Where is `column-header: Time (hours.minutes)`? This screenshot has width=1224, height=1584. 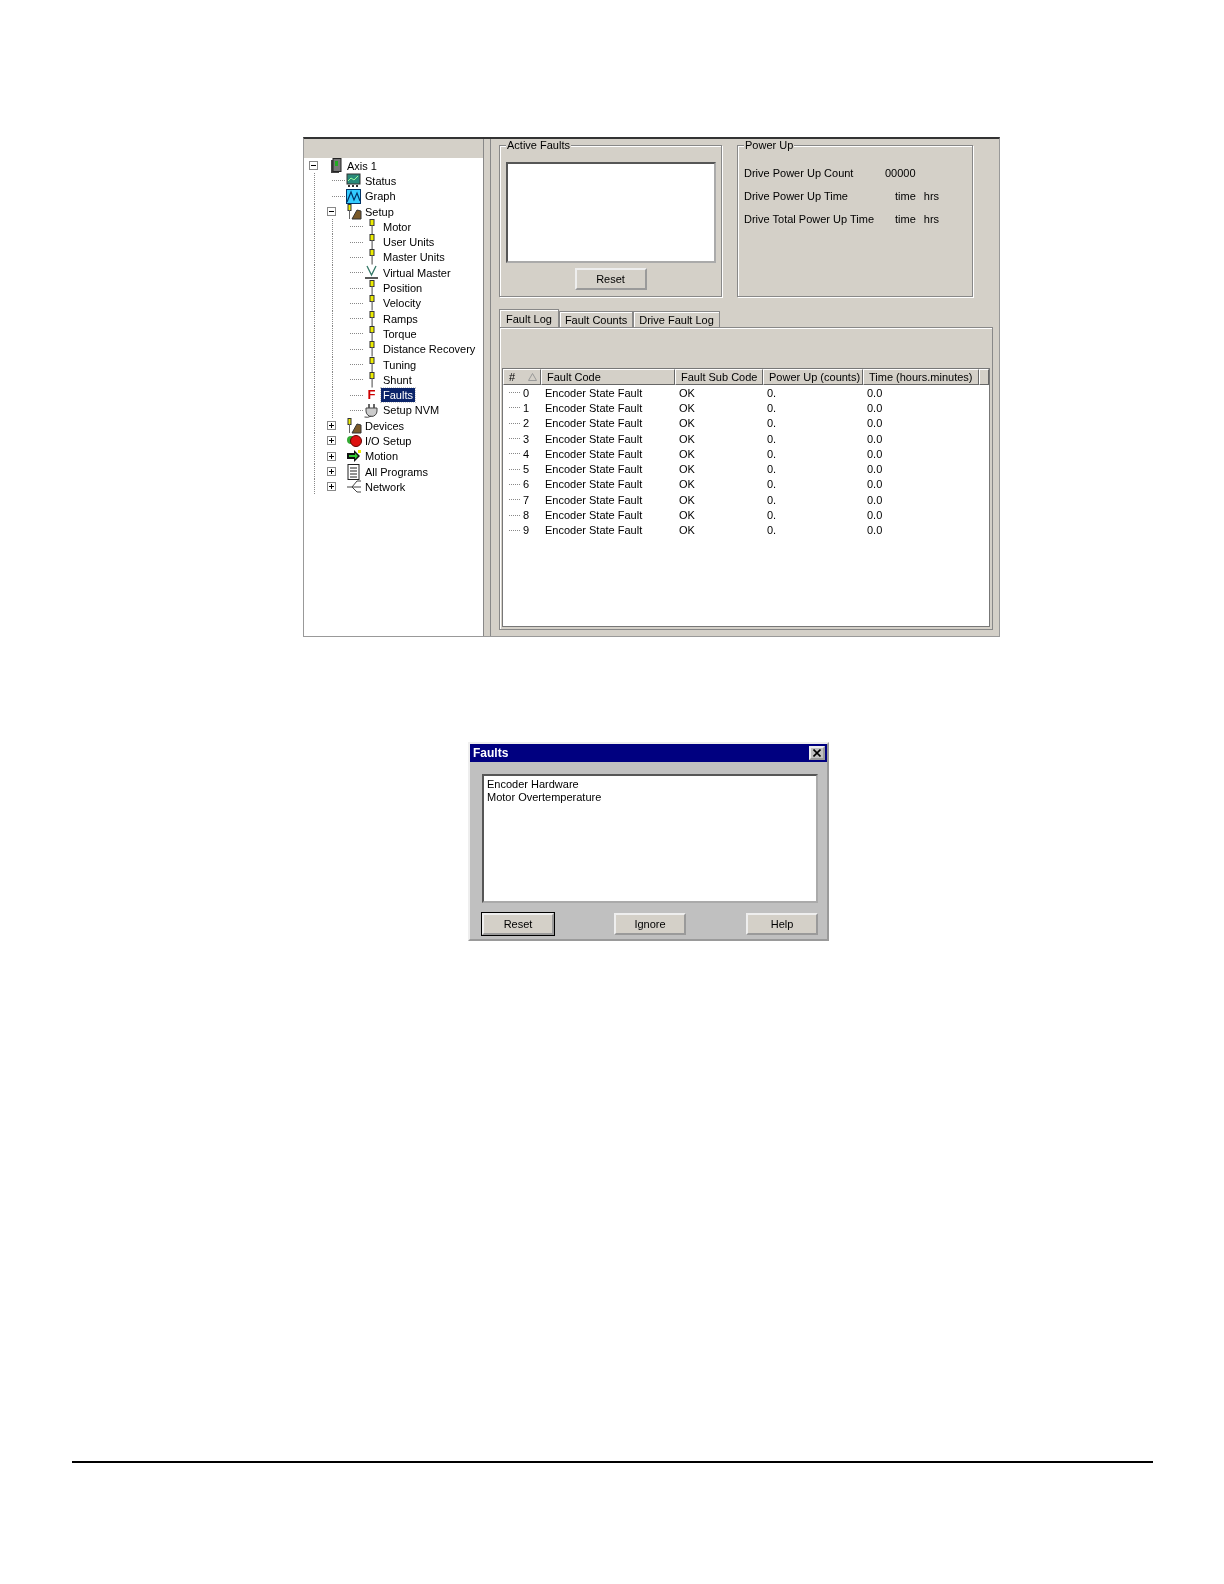 column-header: Time (hours.minutes) is located at coordinates (921, 377).